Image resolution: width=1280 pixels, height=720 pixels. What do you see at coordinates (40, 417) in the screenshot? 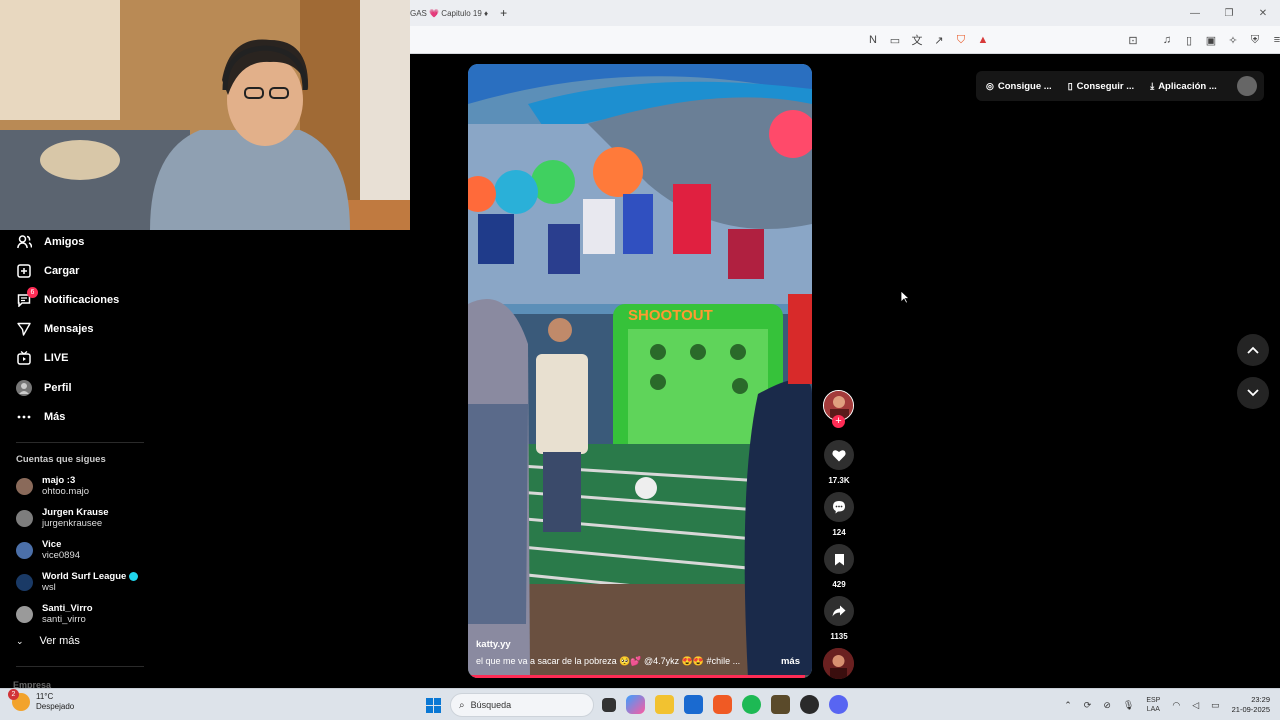
I see `sidebar-item-more: Más` at bounding box center [40, 417].